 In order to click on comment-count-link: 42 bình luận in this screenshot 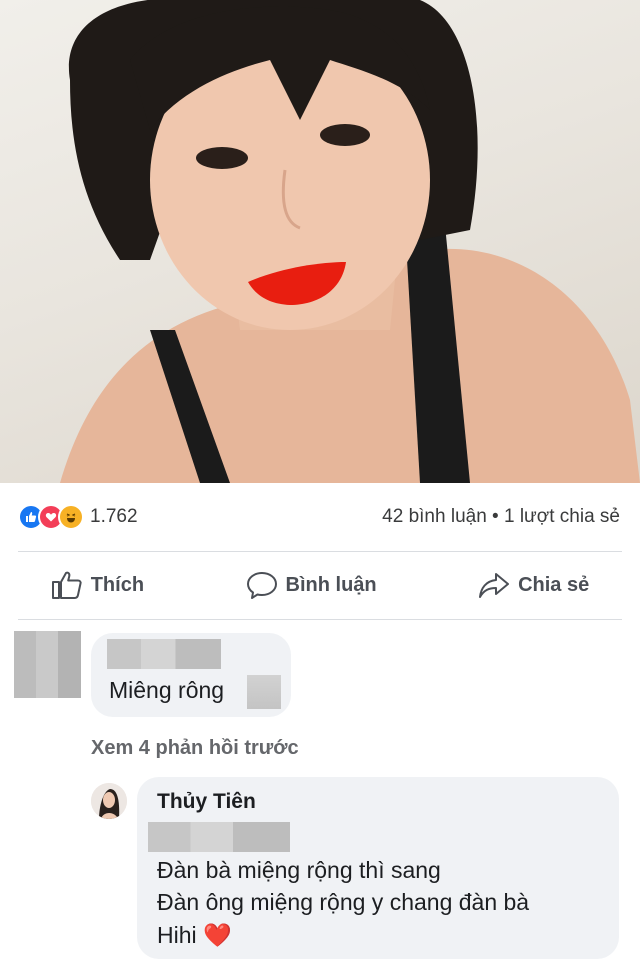, I will do `click(434, 516)`.